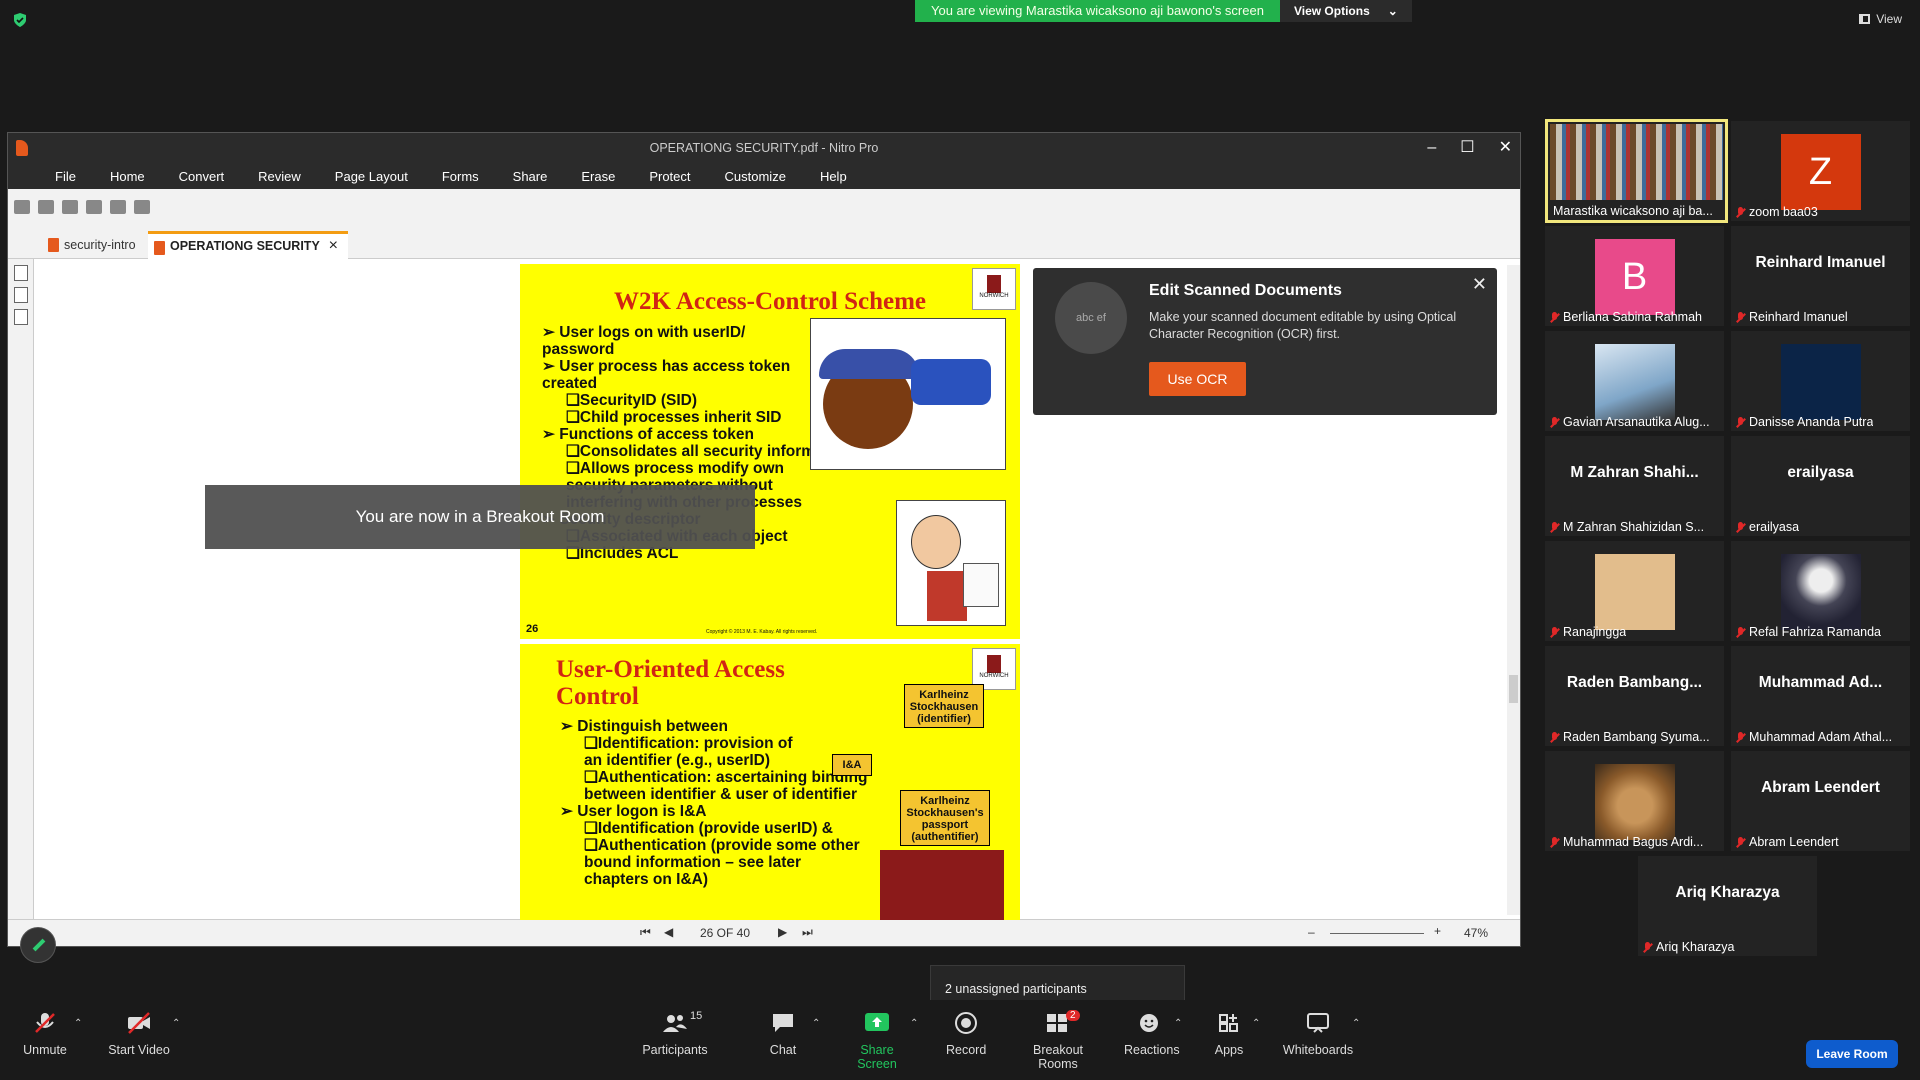 This screenshot has width=1920, height=1080. What do you see at coordinates (20, 317) in the screenshot?
I see `attachments-icon` at bounding box center [20, 317].